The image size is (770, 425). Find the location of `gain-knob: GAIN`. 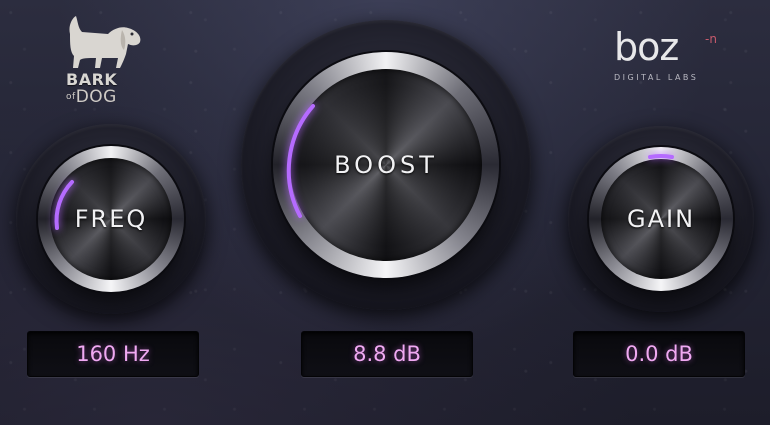

gain-knob: GAIN is located at coordinates (661, 219).